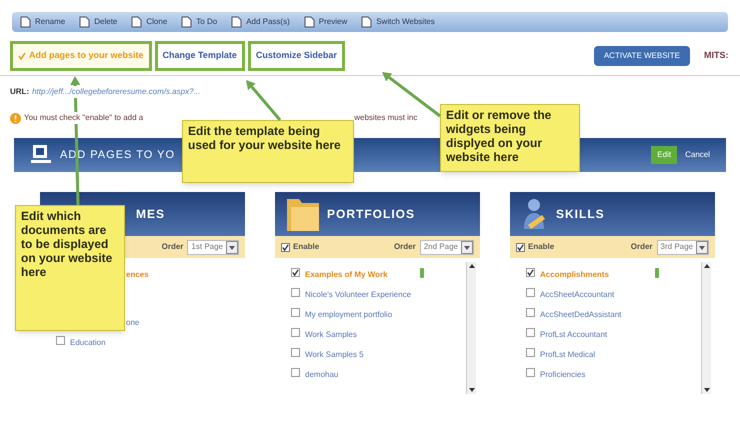 This screenshot has width=740, height=422. I want to click on toolbar-button: Switch Websites, so click(398, 22).